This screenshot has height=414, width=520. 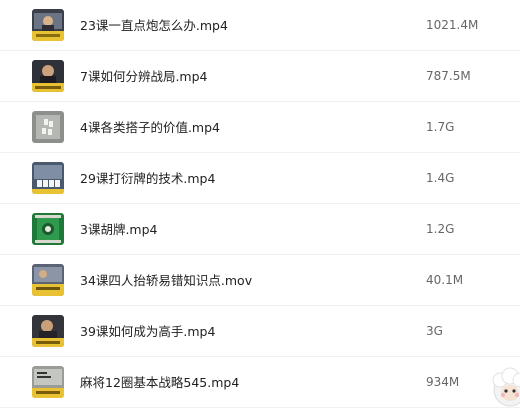 What do you see at coordinates (260, 382) in the screenshot?
I see `file-row: 麻将12圈基本战略545.mp4 934M` at bounding box center [260, 382].